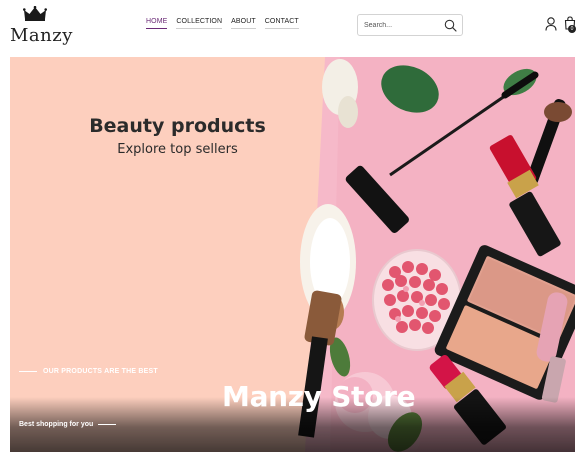  Describe the element at coordinates (551, 24) in the screenshot. I see `user-icon` at that location.